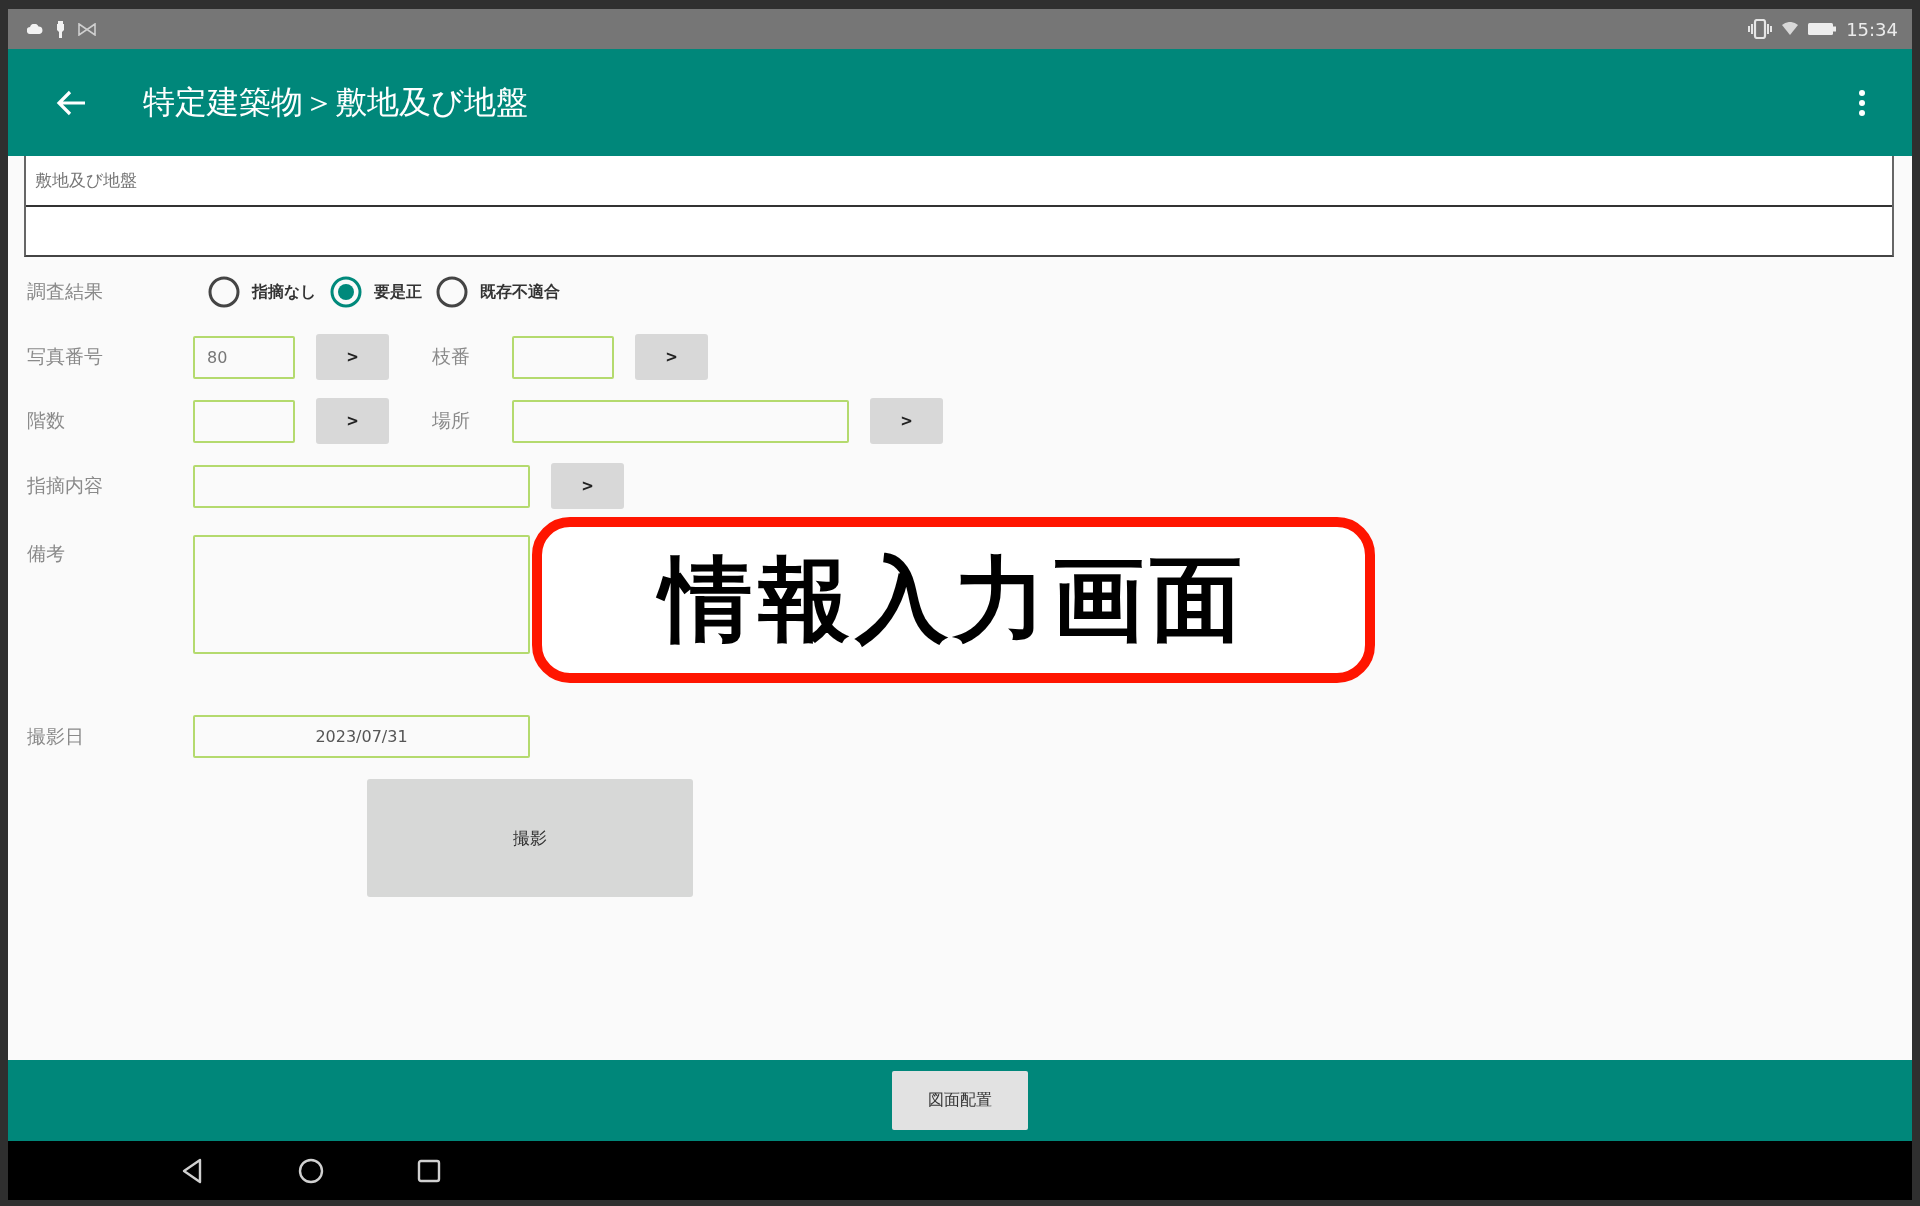 Image resolution: width=1920 pixels, height=1206 pixels. I want to click on remarks-field, so click(361, 594).